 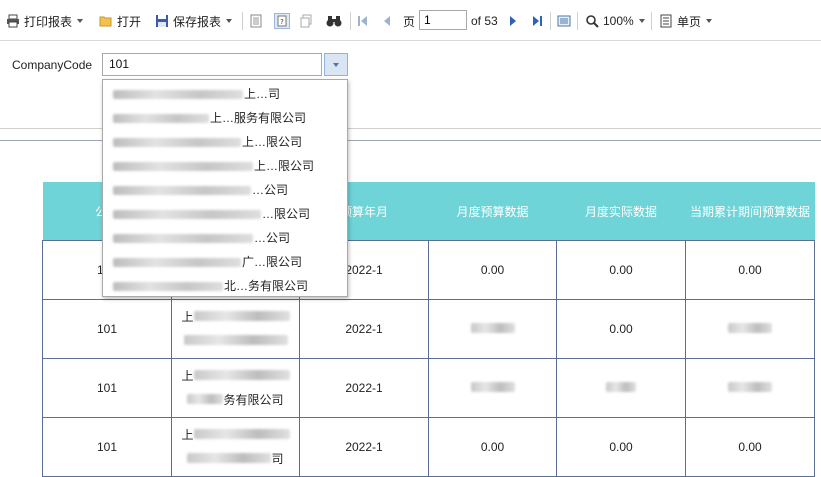 I want to click on company-code-combobox: 101, so click(x=225, y=64).